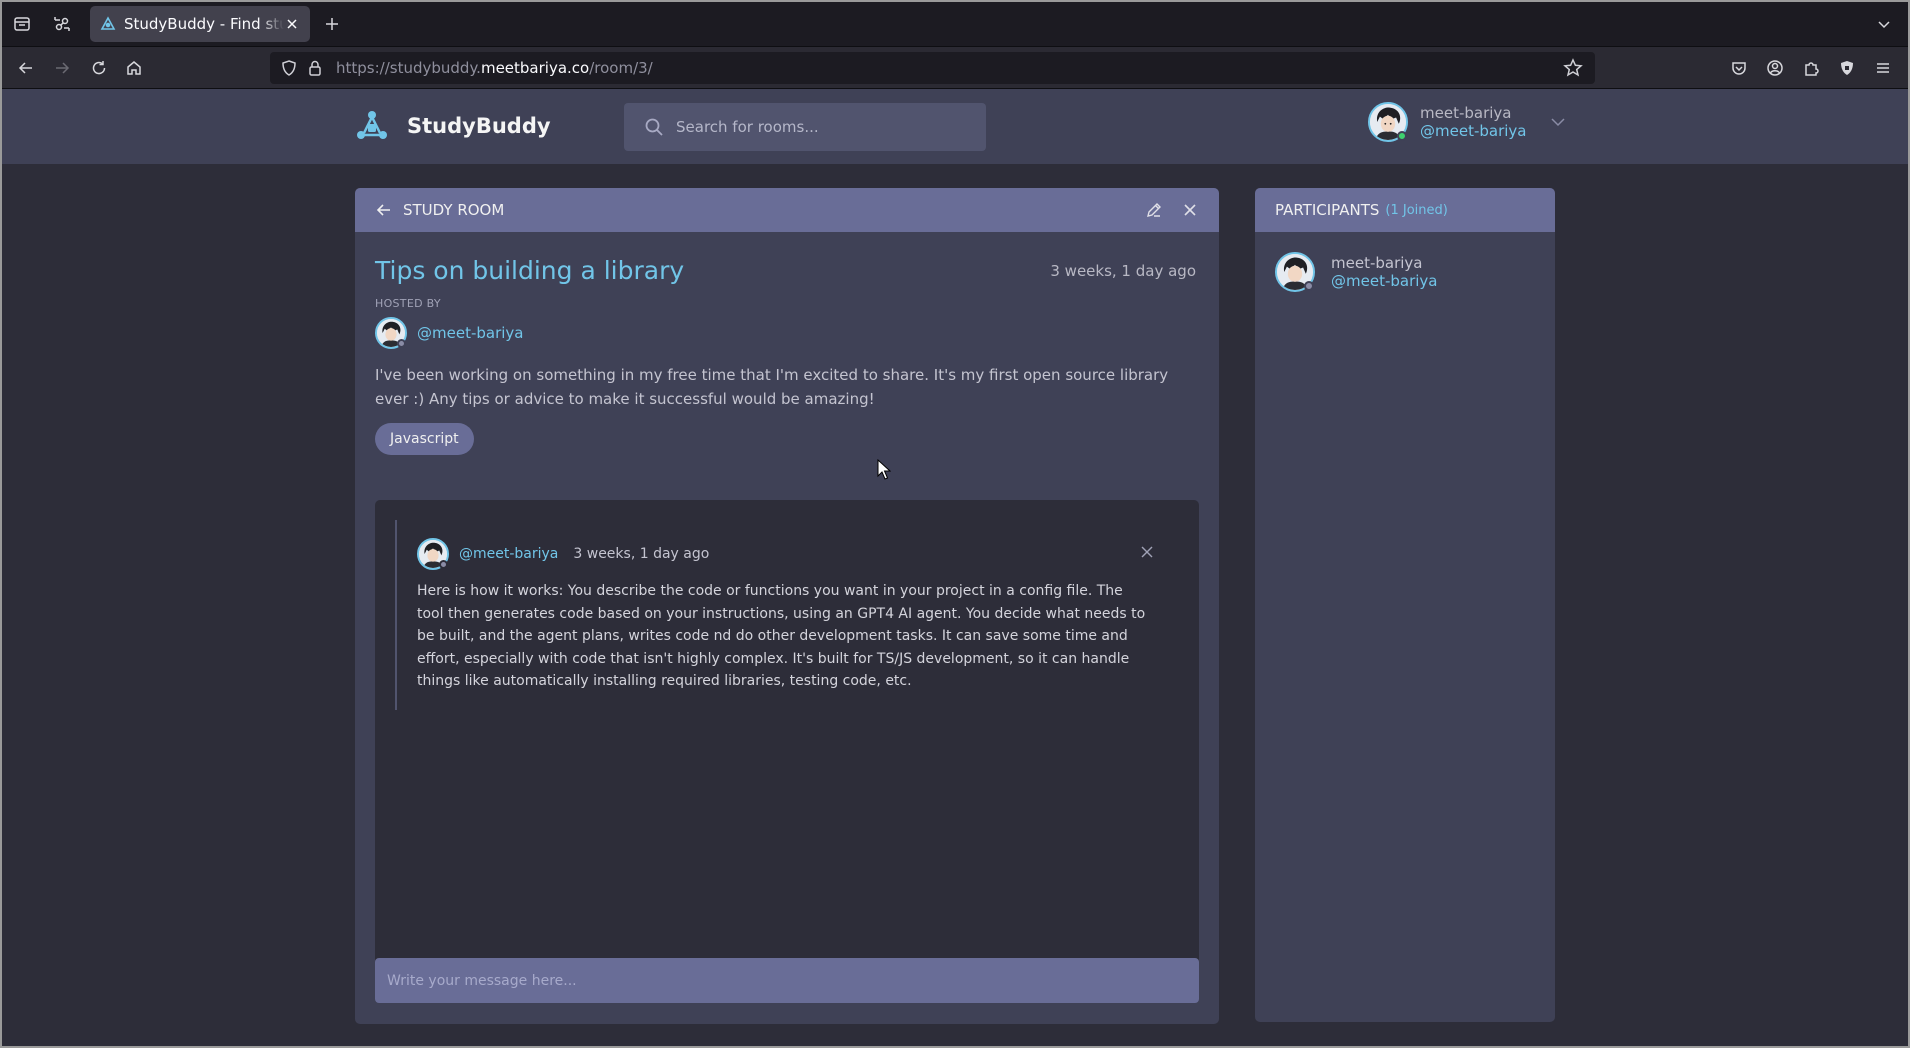  I want to click on room-created-time: 3 weeks, 1 day ago, so click(1123, 271).